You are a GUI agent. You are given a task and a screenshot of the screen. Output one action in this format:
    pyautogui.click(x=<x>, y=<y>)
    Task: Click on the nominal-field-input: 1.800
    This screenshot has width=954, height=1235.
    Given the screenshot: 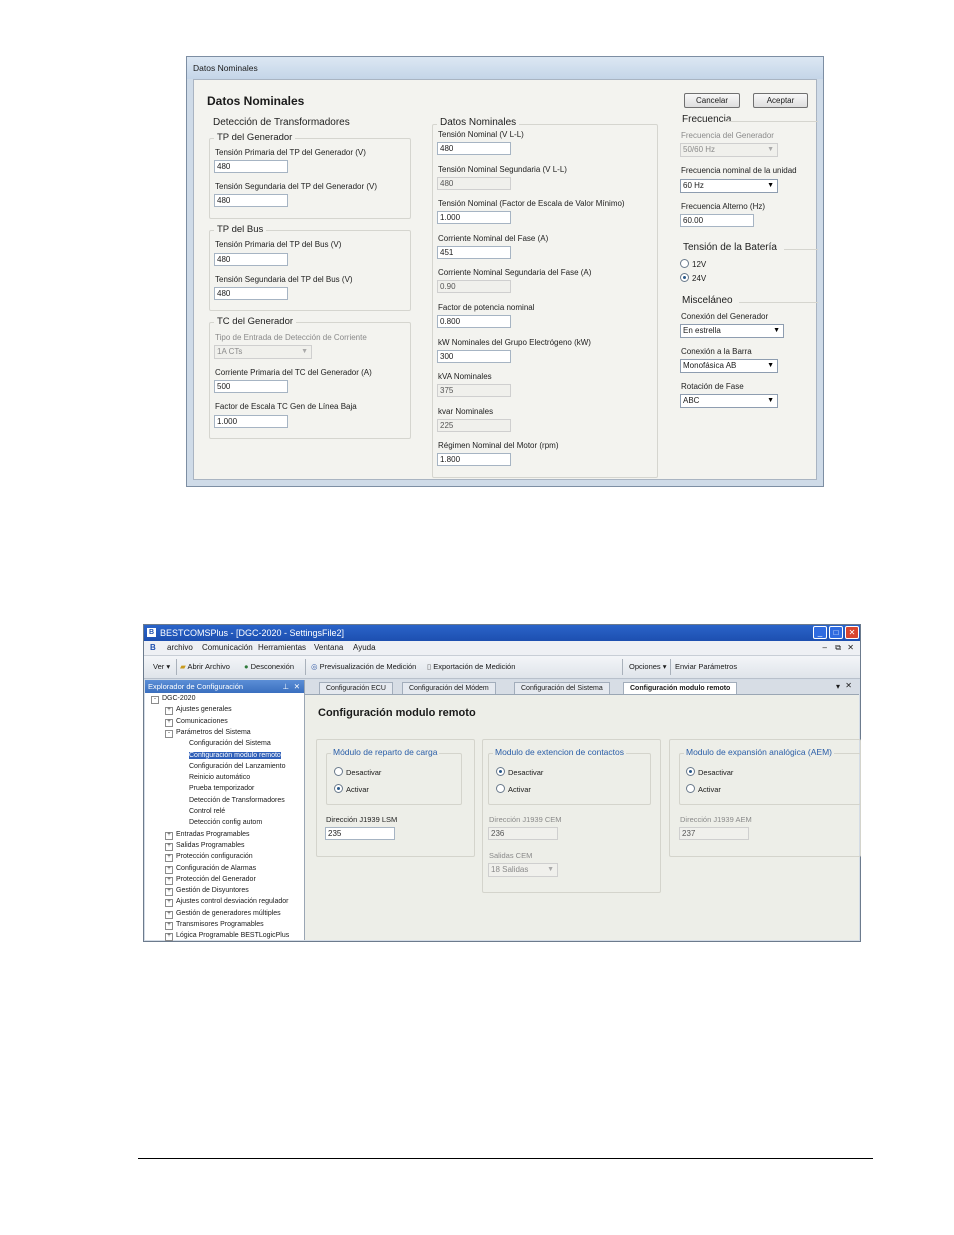 What is the action you would take?
    pyautogui.click(x=474, y=460)
    